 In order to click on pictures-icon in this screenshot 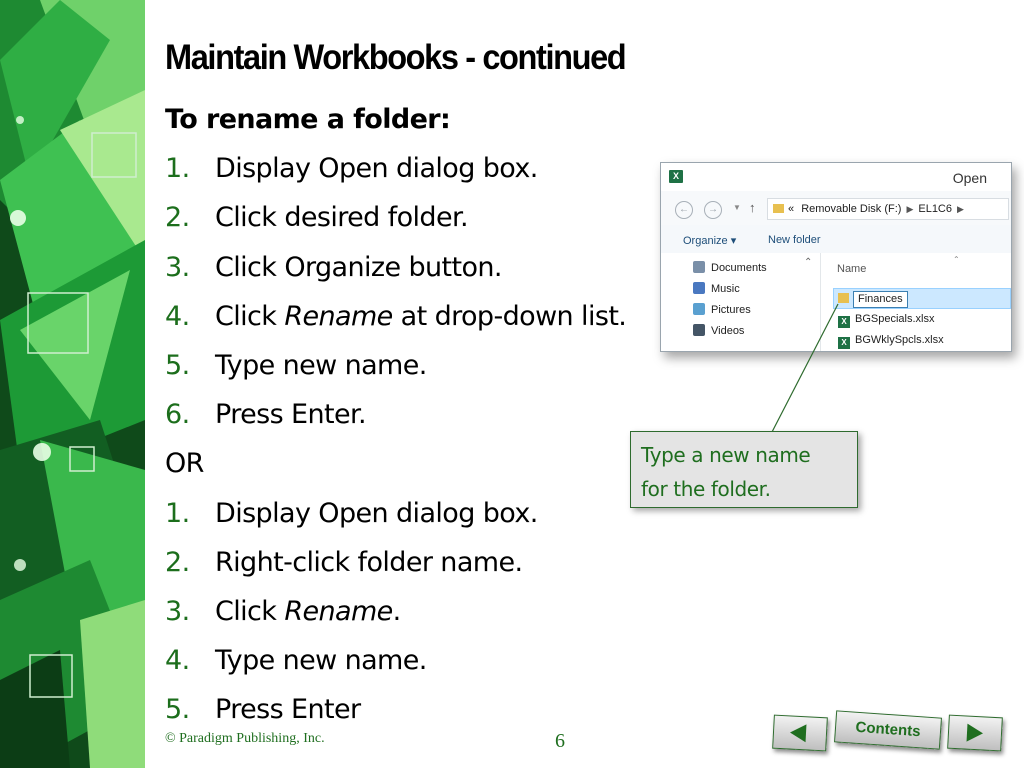, I will do `click(699, 309)`.